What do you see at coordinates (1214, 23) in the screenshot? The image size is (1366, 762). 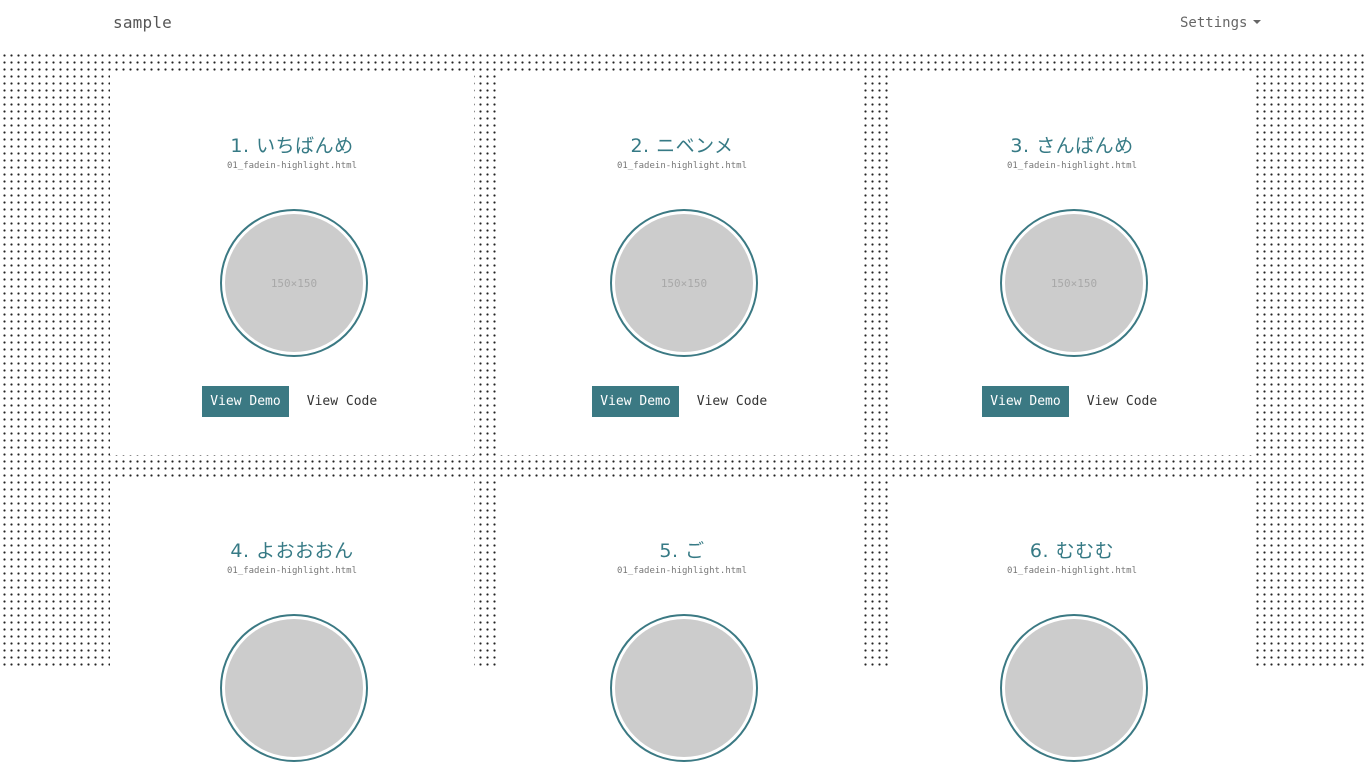 I see `settings-label: Settings` at bounding box center [1214, 23].